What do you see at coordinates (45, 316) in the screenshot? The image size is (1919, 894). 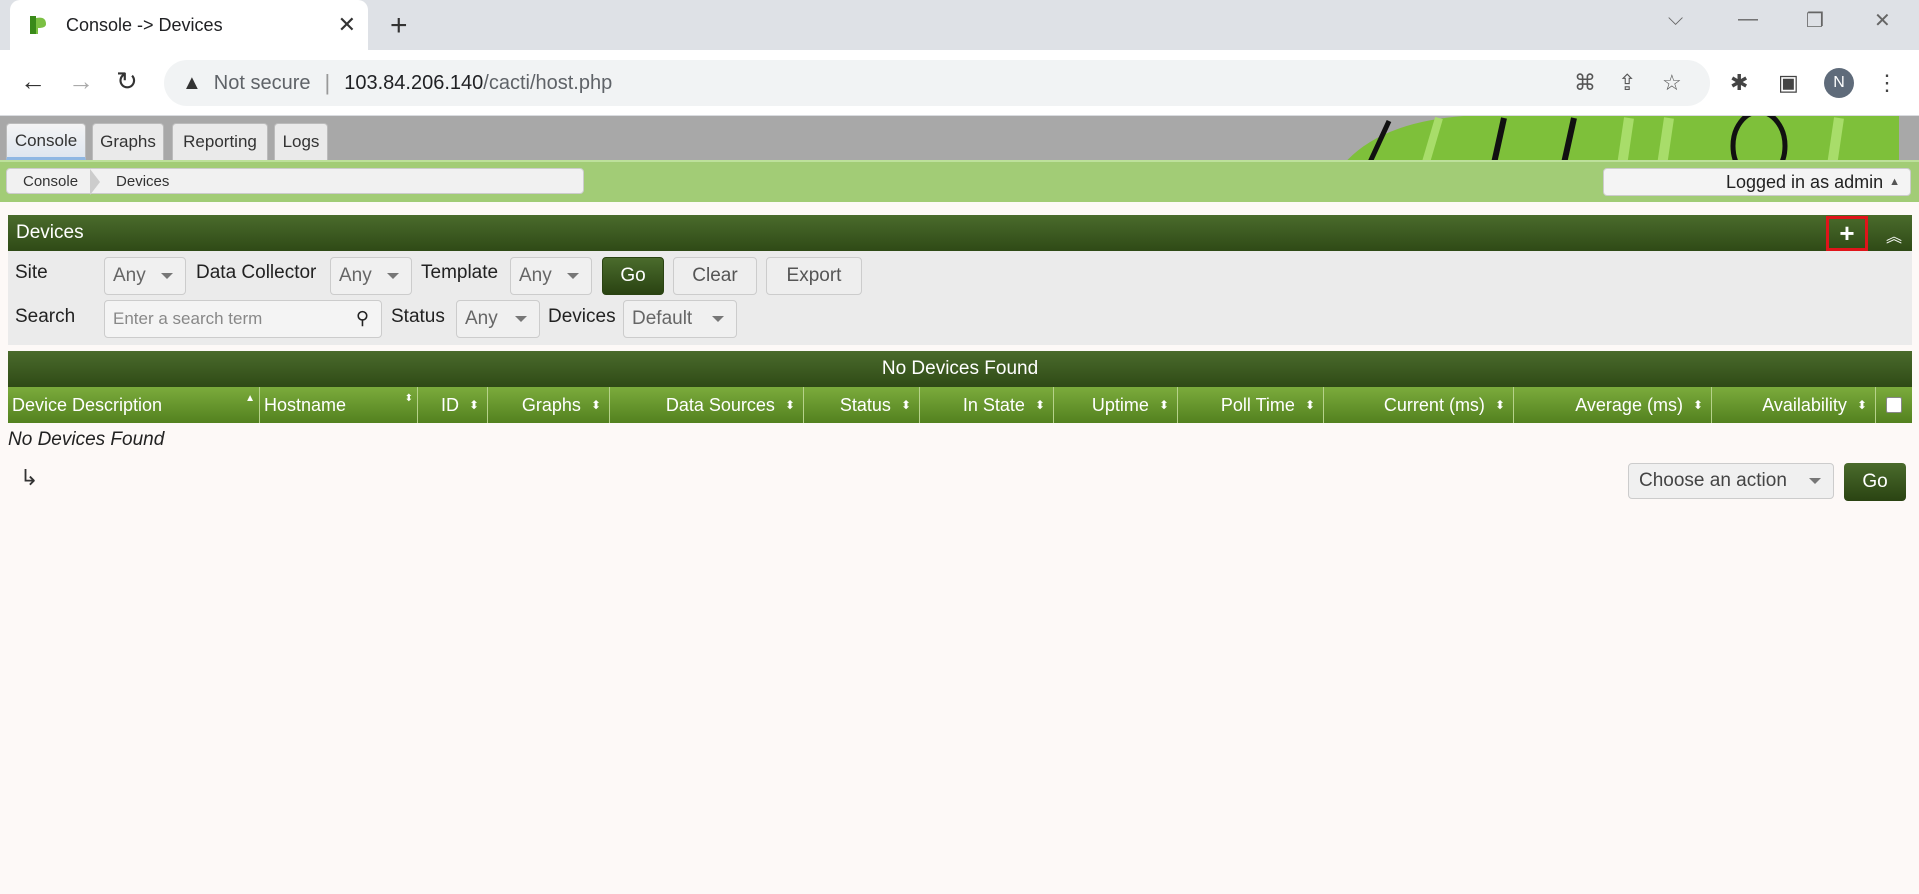 I see `search-label: Search` at bounding box center [45, 316].